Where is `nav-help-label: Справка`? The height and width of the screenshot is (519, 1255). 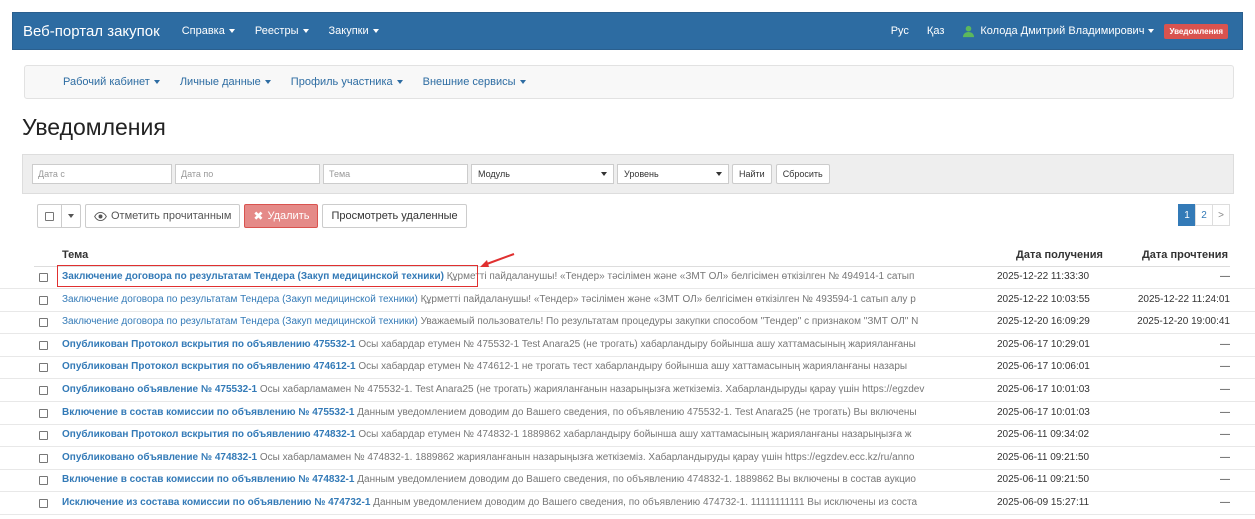
nav-help-label: Справка is located at coordinates (203, 31).